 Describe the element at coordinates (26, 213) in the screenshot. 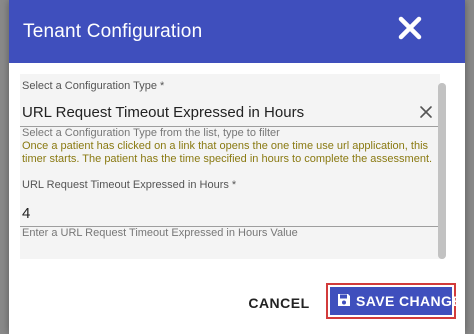

I see `timeout-input: 4` at that location.